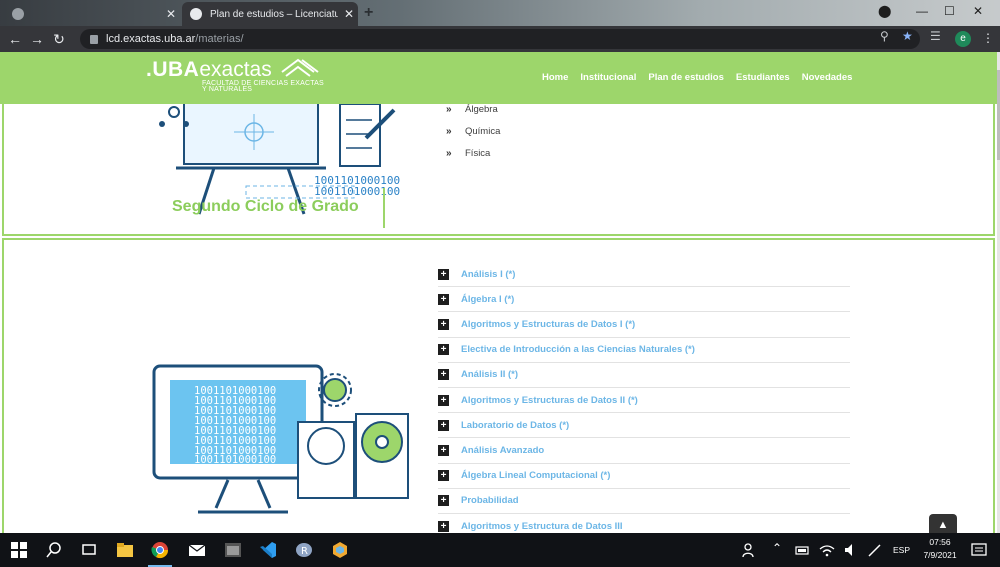 This screenshot has height=567, width=1000. What do you see at coordinates (59, 39) in the screenshot?
I see `reload-icon: ↻` at bounding box center [59, 39].